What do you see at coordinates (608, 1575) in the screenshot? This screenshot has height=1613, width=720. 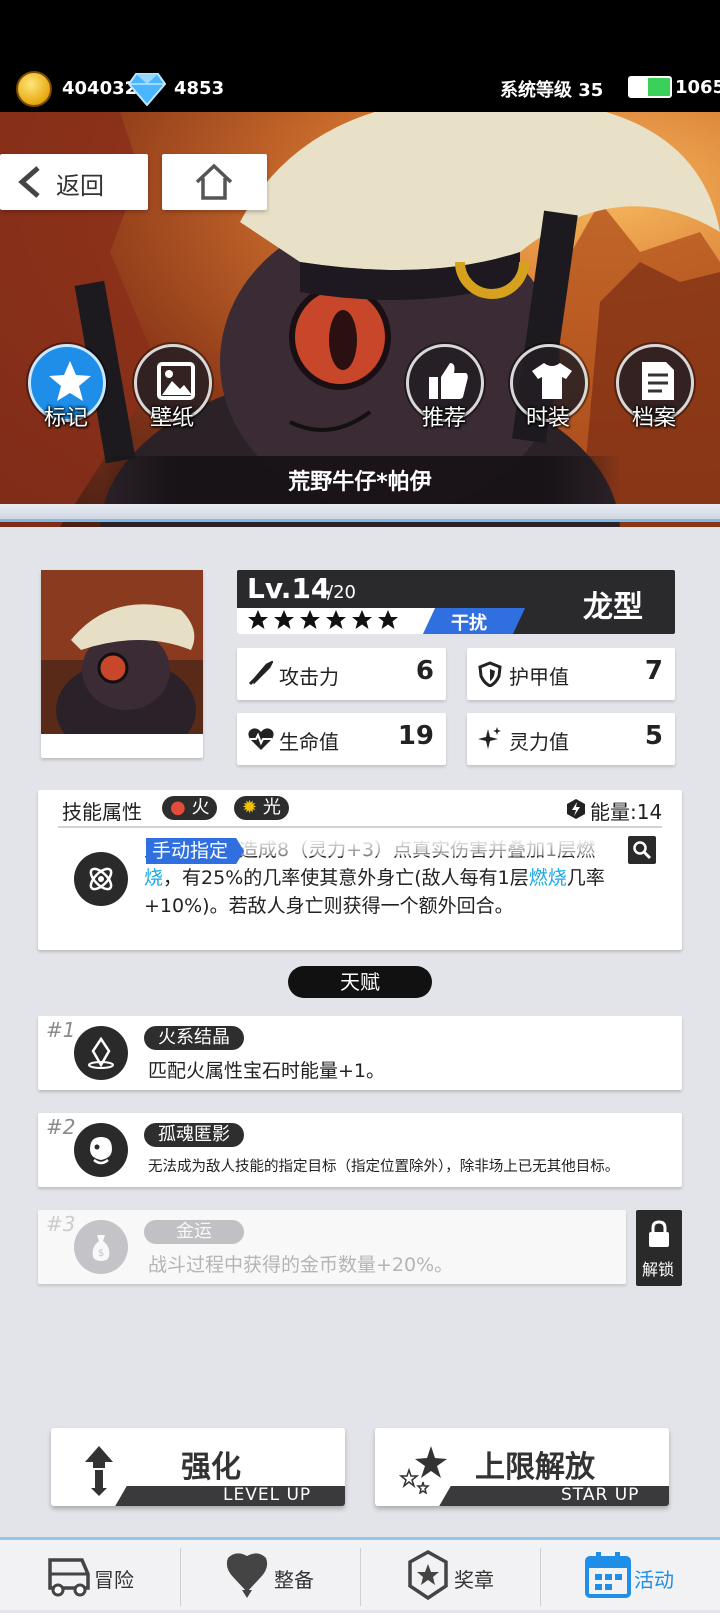 I see `calendar-icon` at bounding box center [608, 1575].